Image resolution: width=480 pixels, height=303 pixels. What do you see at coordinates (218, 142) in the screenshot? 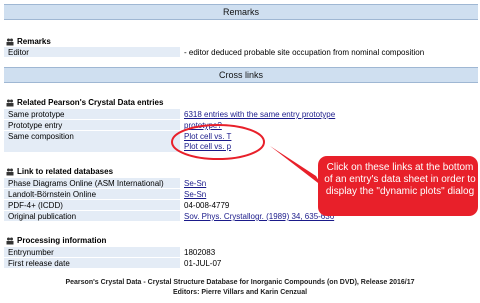
I see `highlight-ellipse` at bounding box center [218, 142].